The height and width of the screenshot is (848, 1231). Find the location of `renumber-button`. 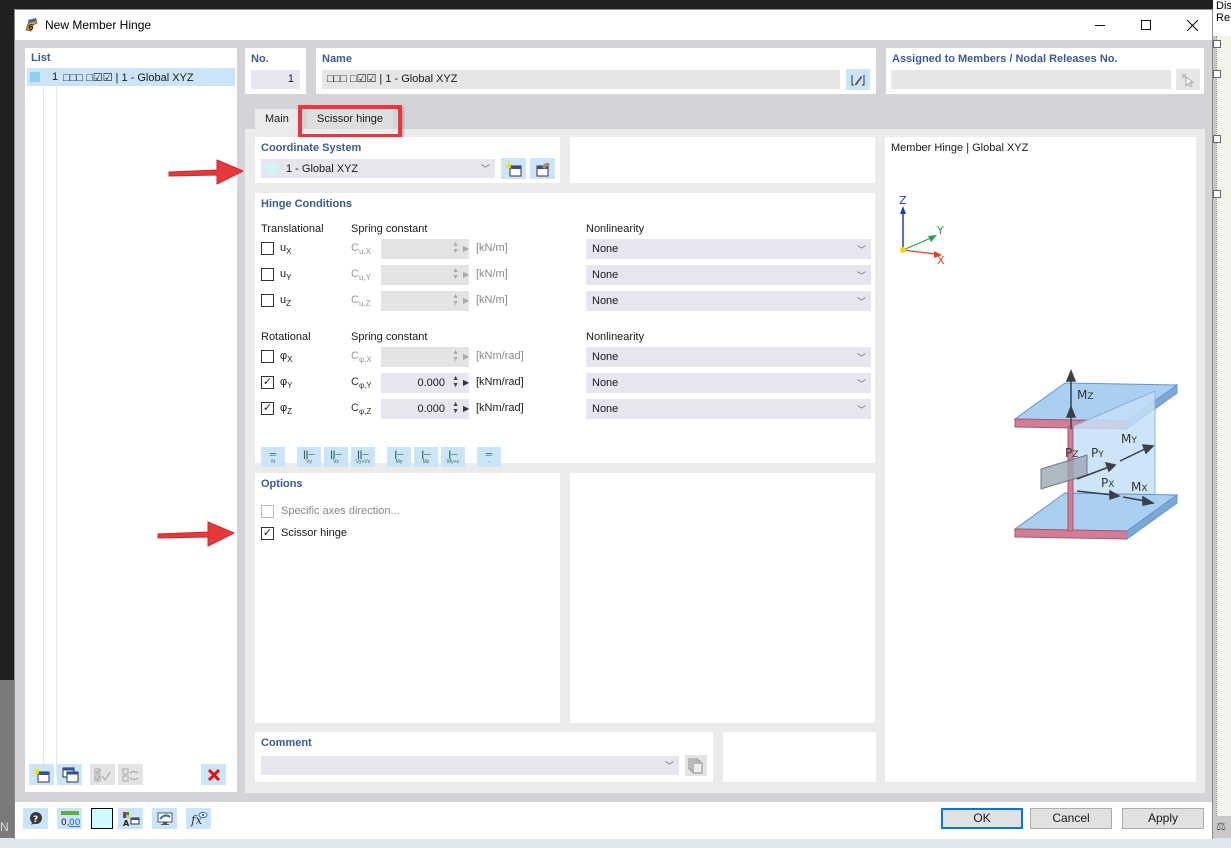

renumber-button is located at coordinates (130, 774).